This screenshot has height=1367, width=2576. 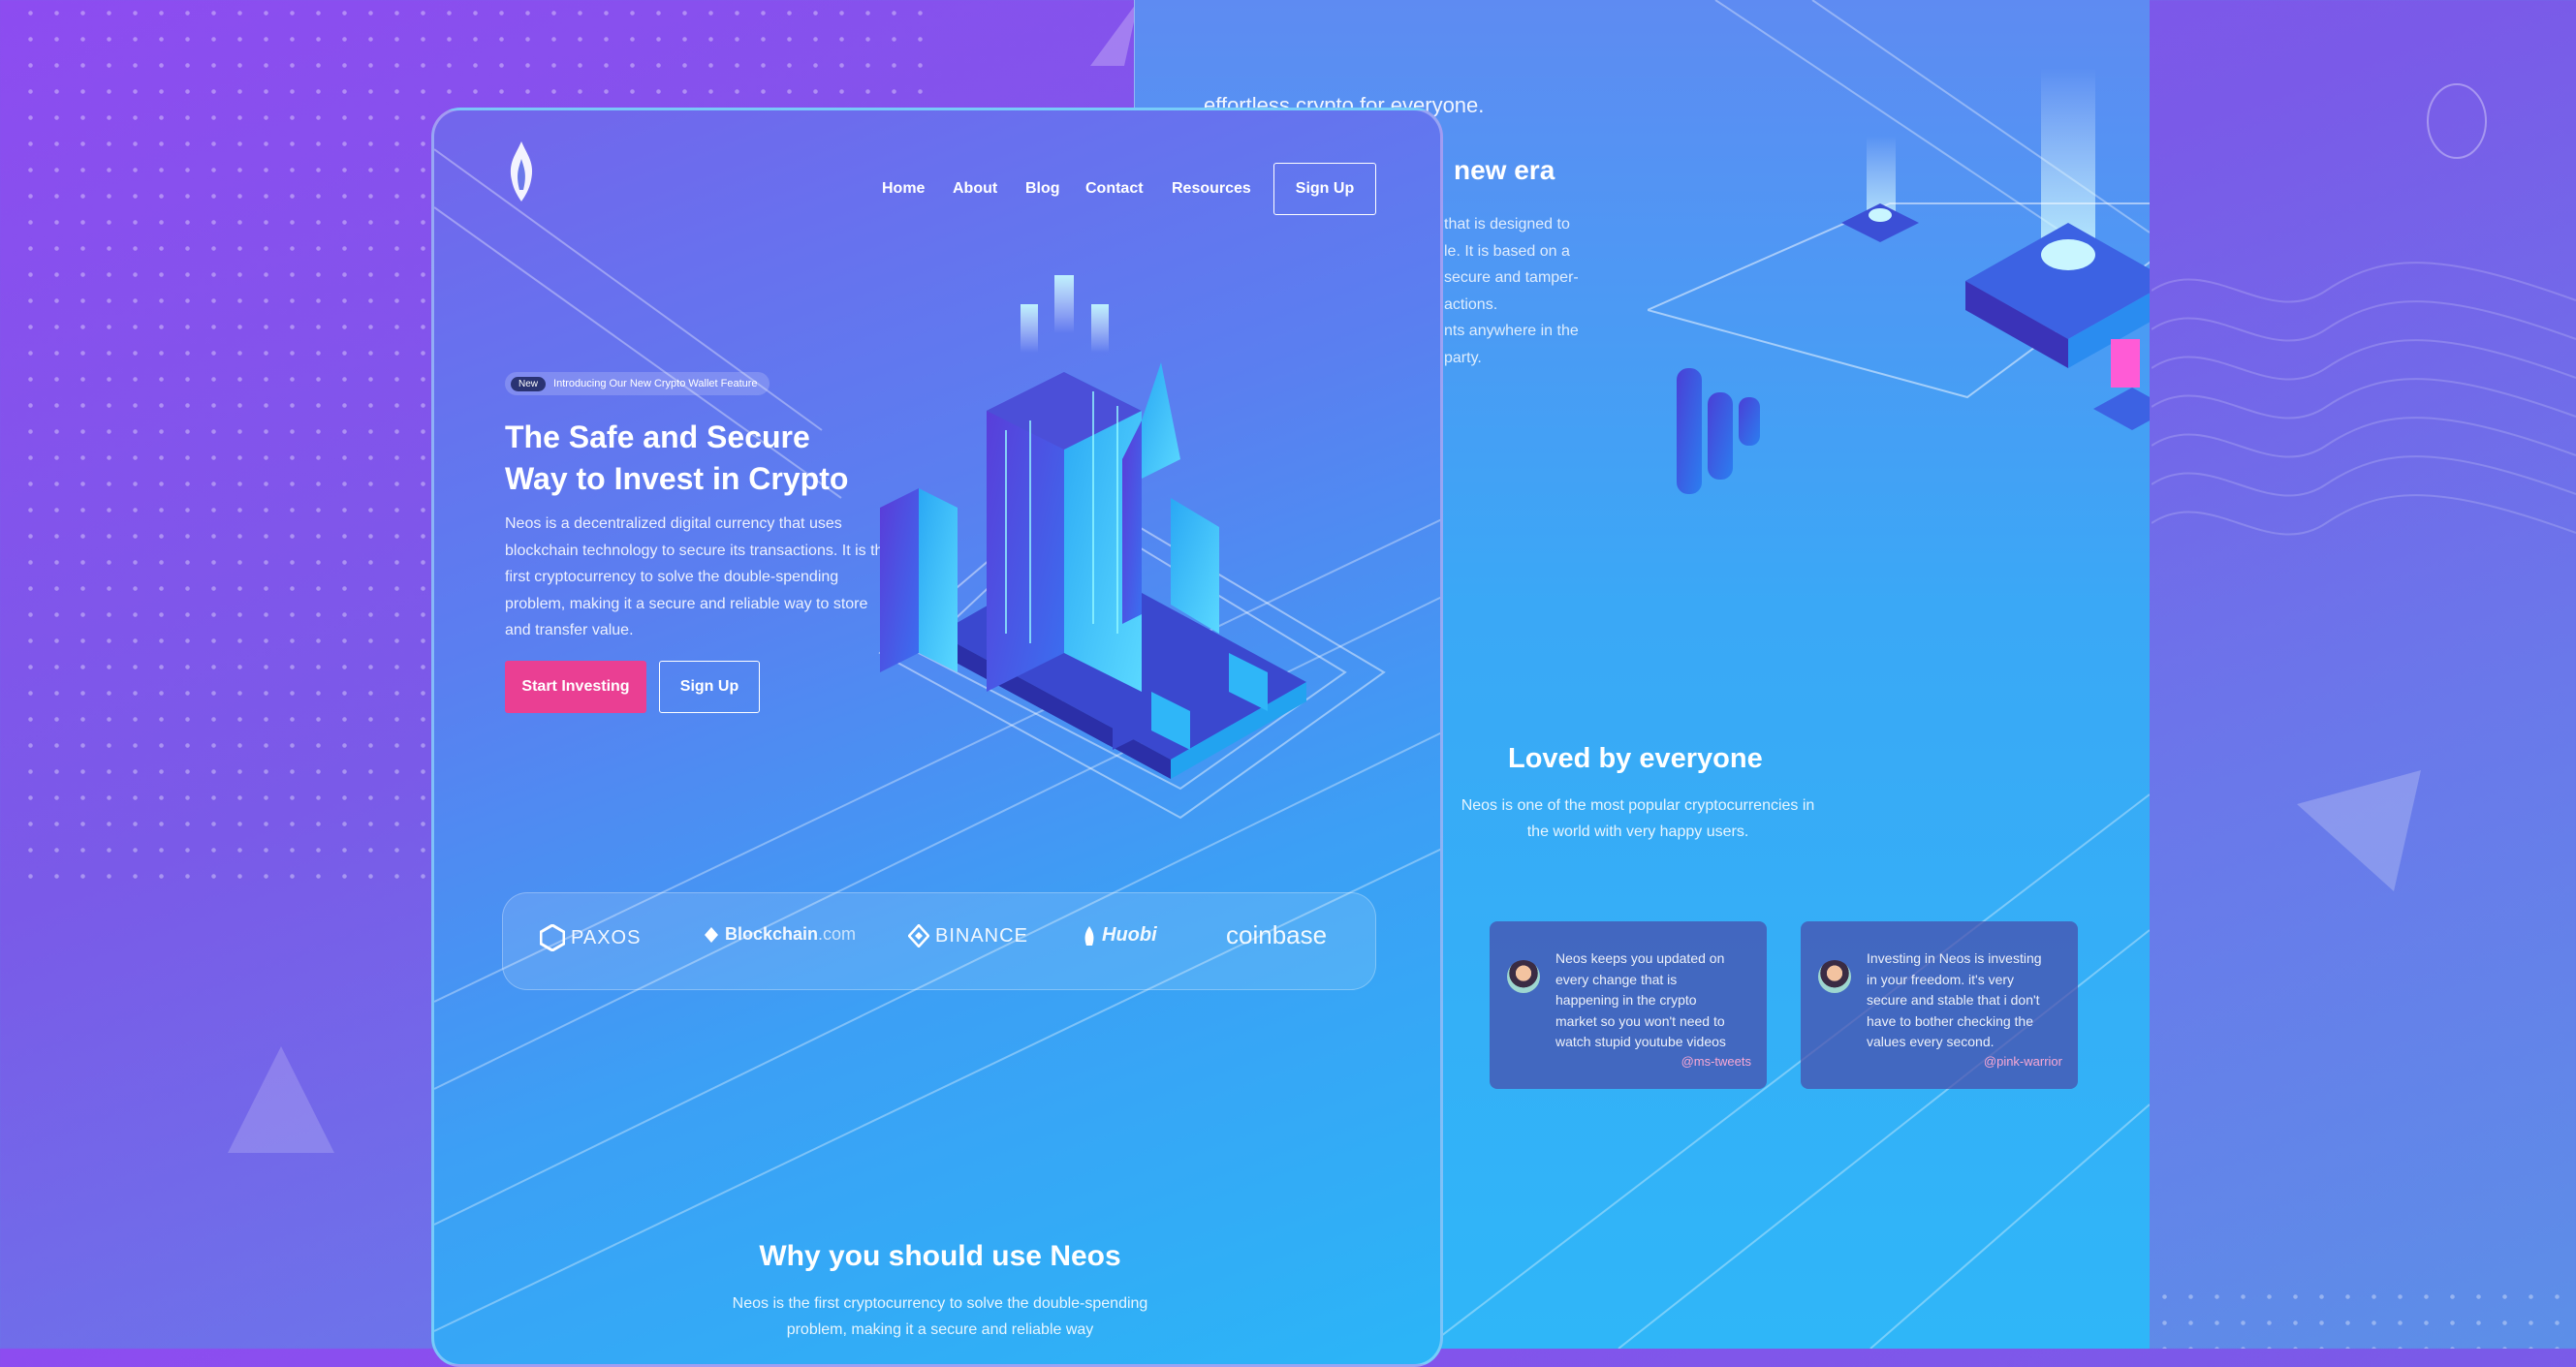 What do you see at coordinates (2457, 121) in the screenshot?
I see `ring-shape` at bounding box center [2457, 121].